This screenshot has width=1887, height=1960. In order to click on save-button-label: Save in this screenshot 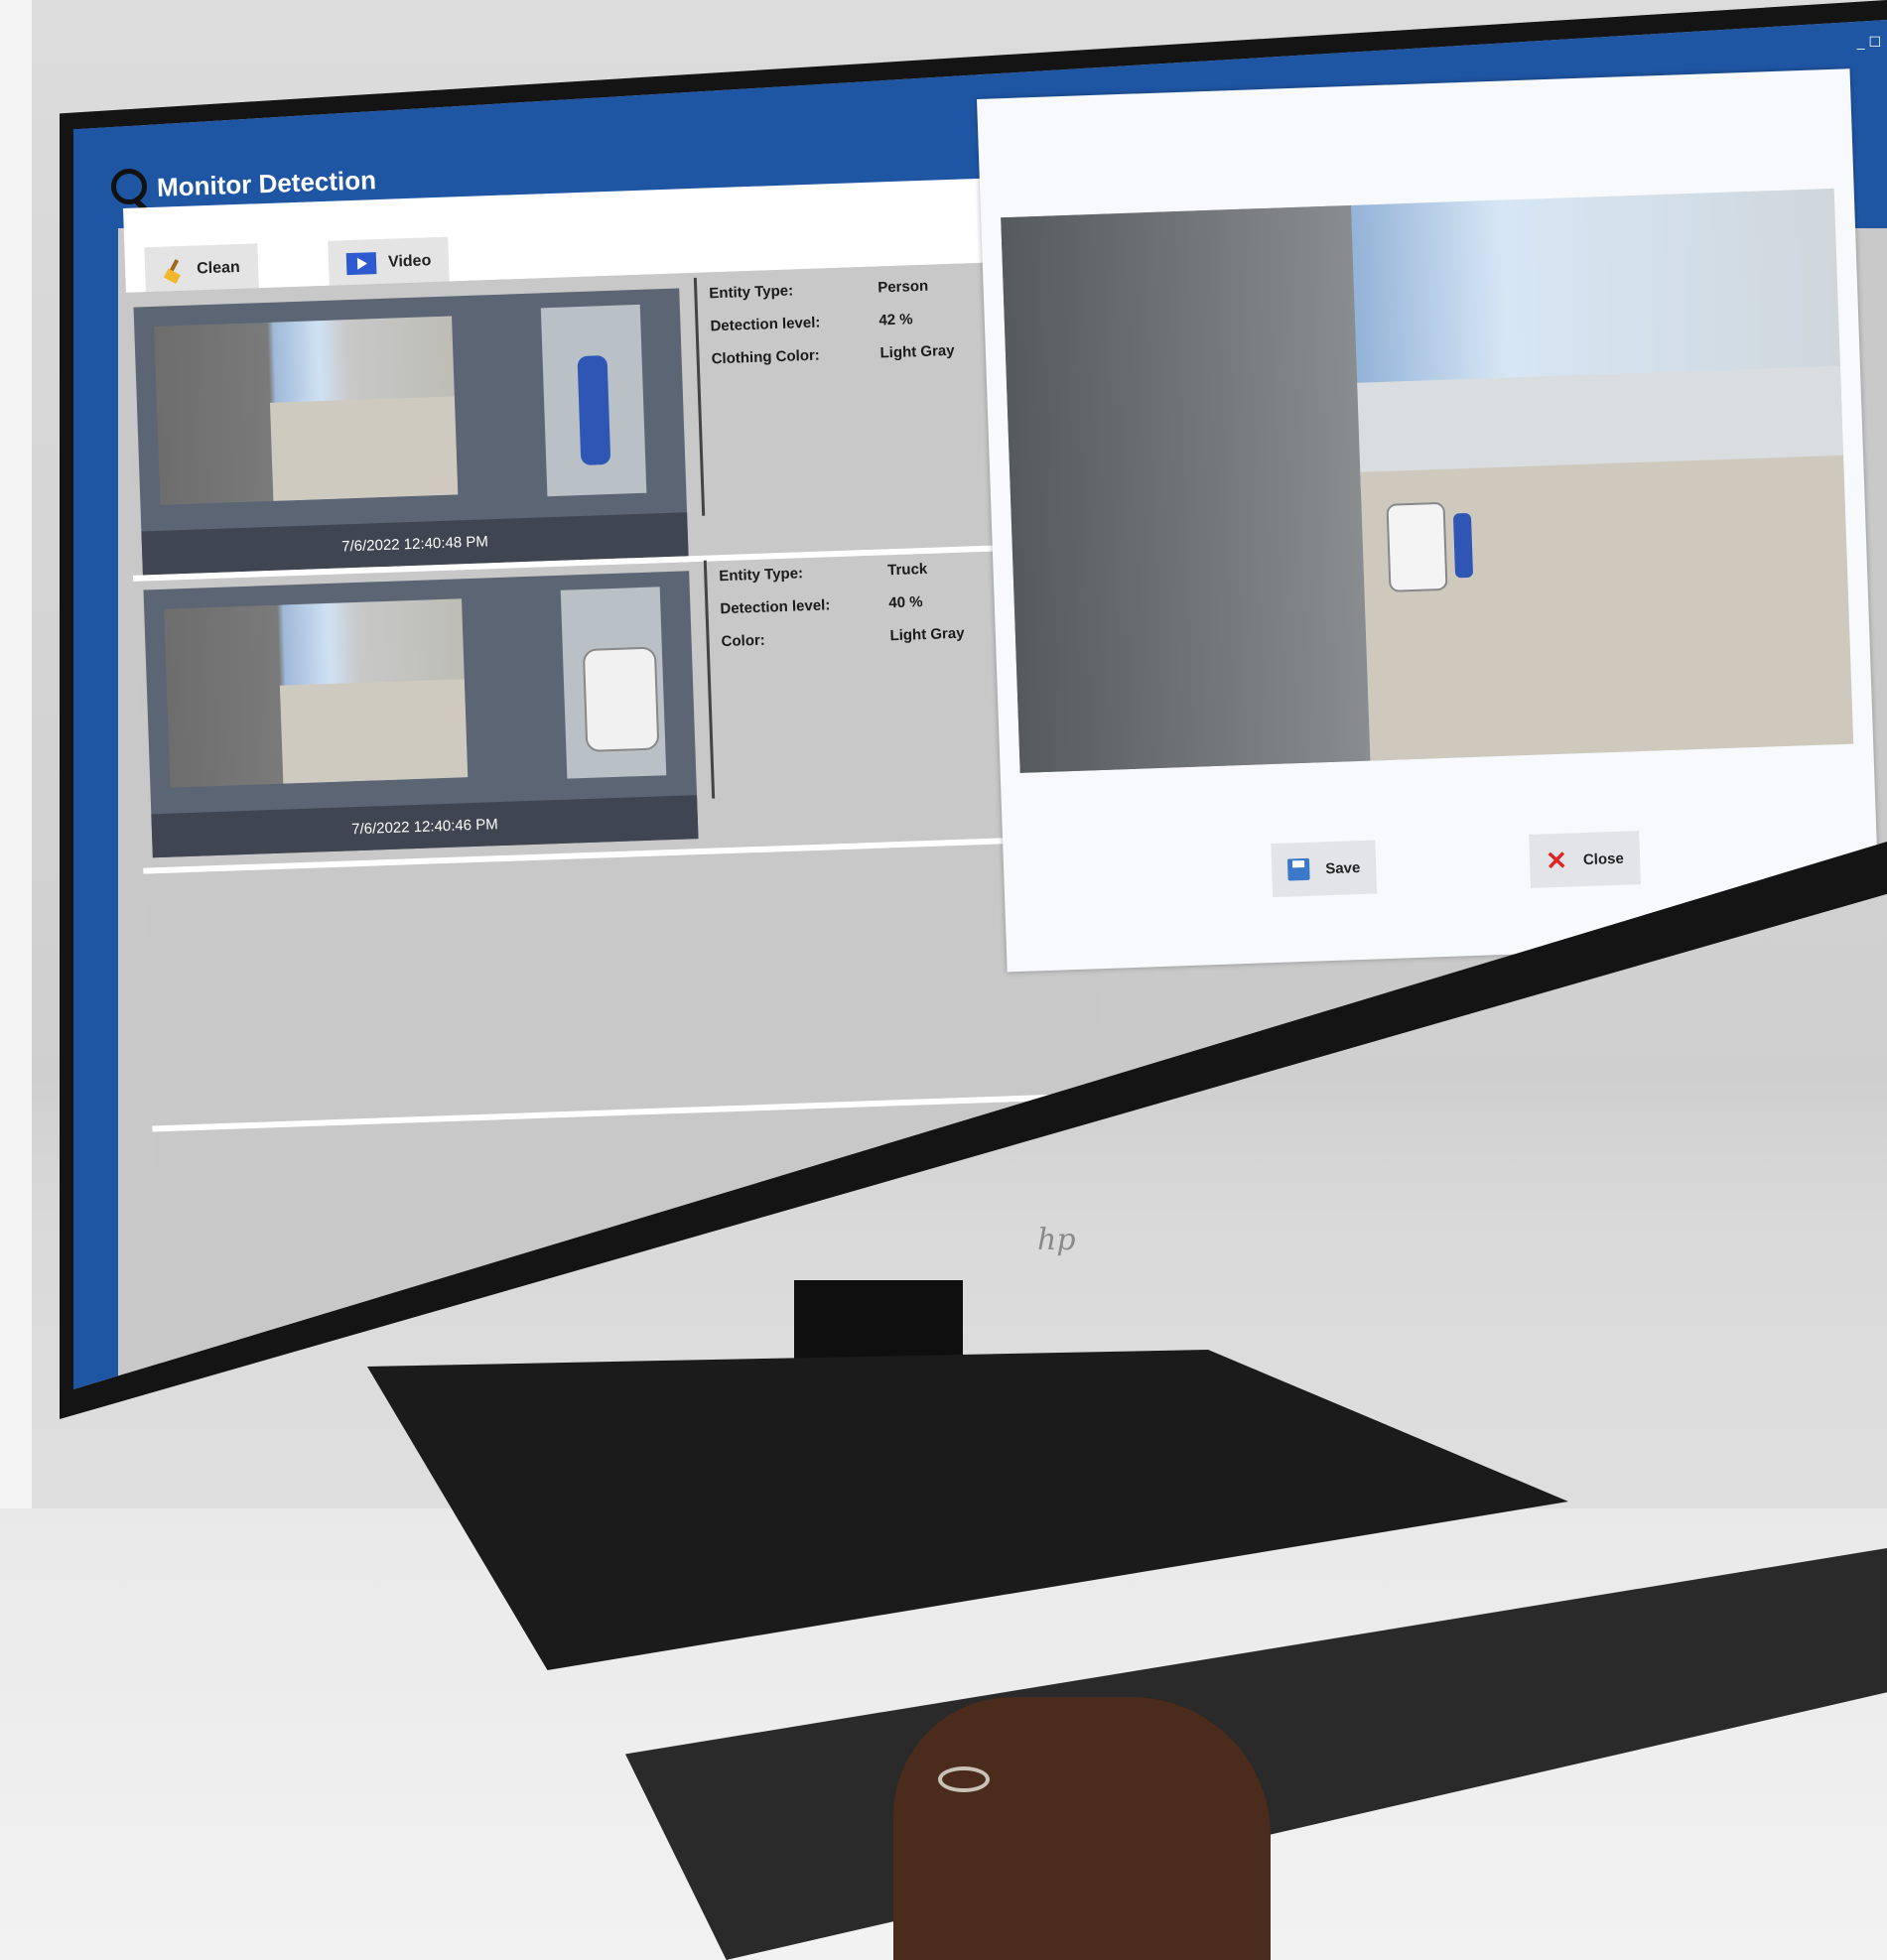, I will do `click(1342, 867)`.